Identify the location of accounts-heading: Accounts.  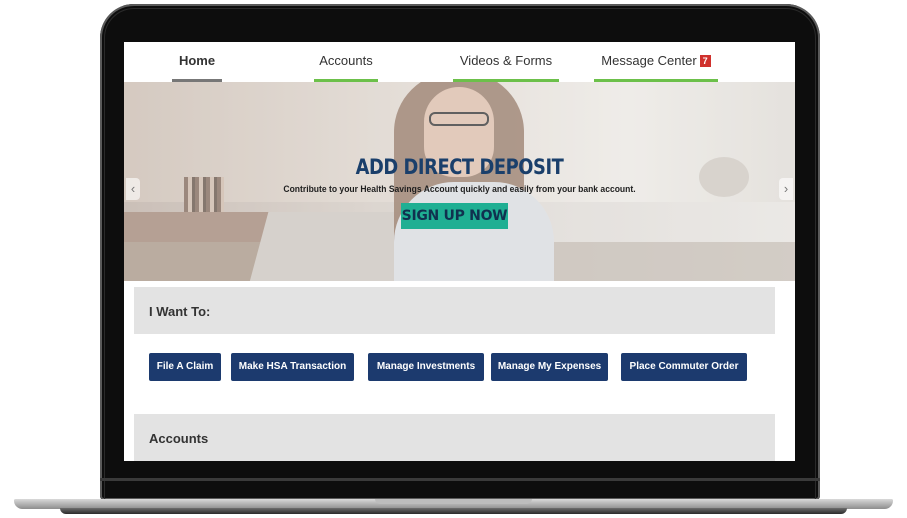
(454, 437).